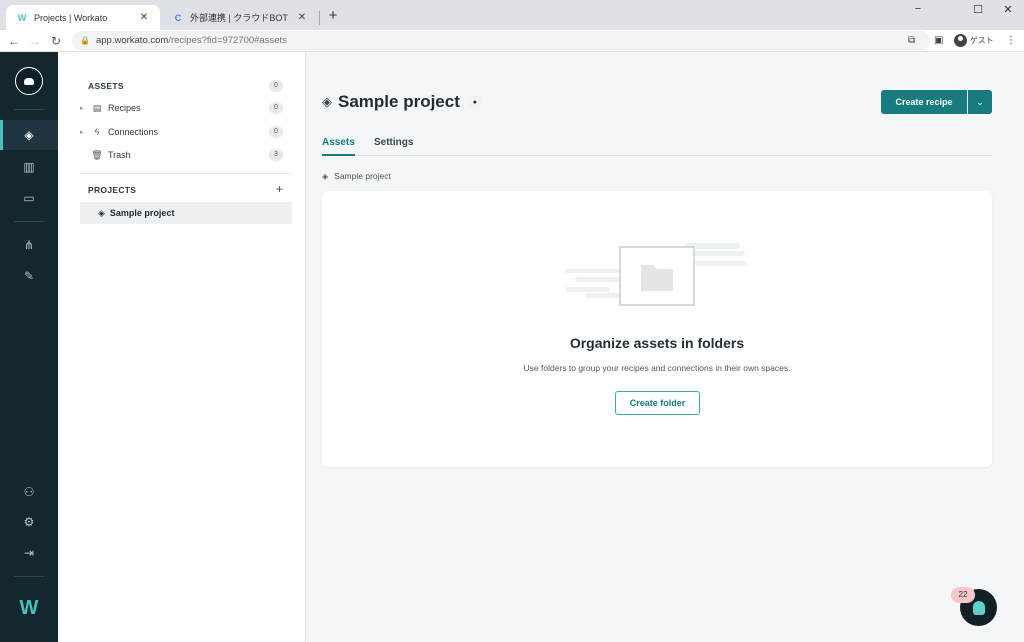  I want to click on api-platform-nav-icon: ⋔, so click(29, 245).